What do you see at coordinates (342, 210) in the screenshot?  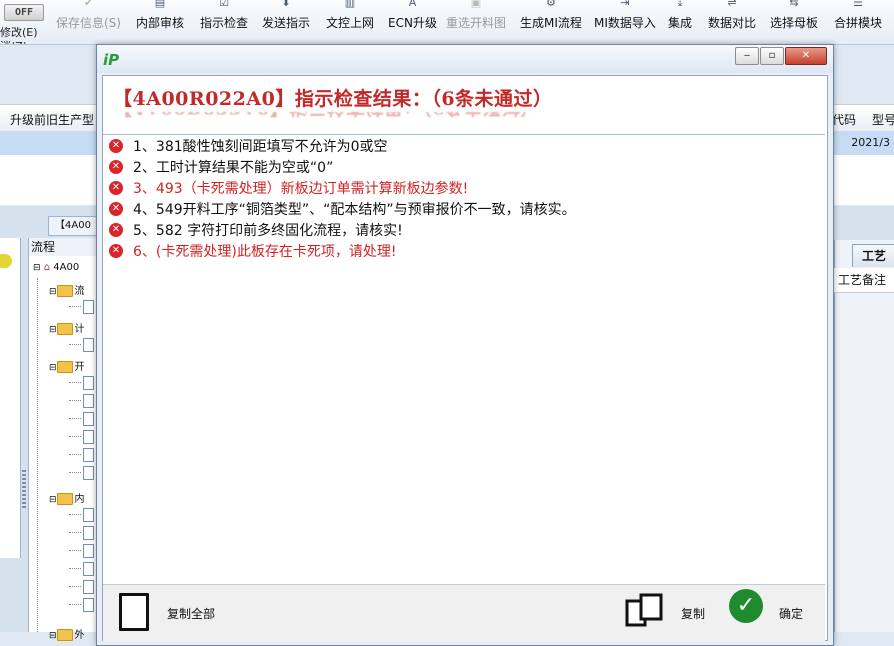 I see `error-message-row: ✕ 4、549开料工序“铜箔类型”、“配本结构”与预审报价不一致，请核实。` at bounding box center [342, 210].